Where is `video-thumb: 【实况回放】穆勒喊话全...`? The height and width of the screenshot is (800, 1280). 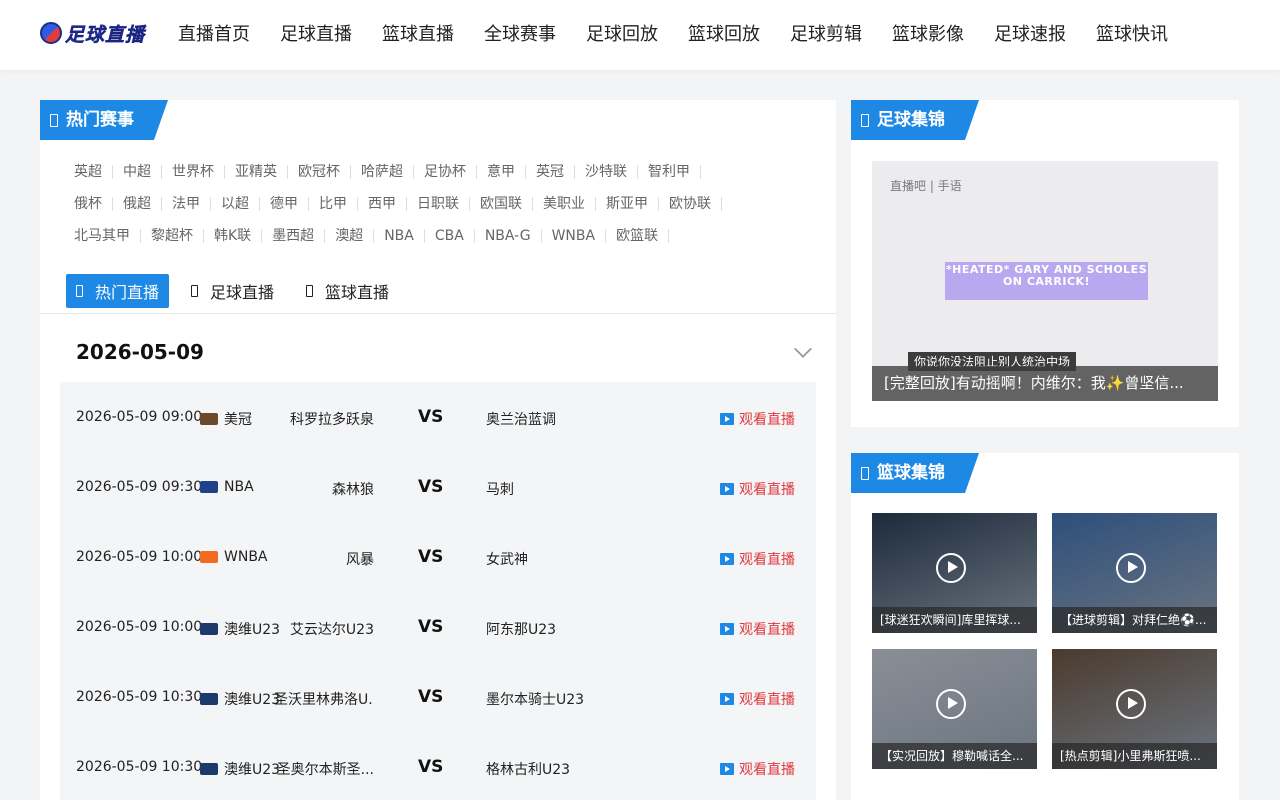
video-thumb: 【实况回放】穆勒喊话全... is located at coordinates (954, 709).